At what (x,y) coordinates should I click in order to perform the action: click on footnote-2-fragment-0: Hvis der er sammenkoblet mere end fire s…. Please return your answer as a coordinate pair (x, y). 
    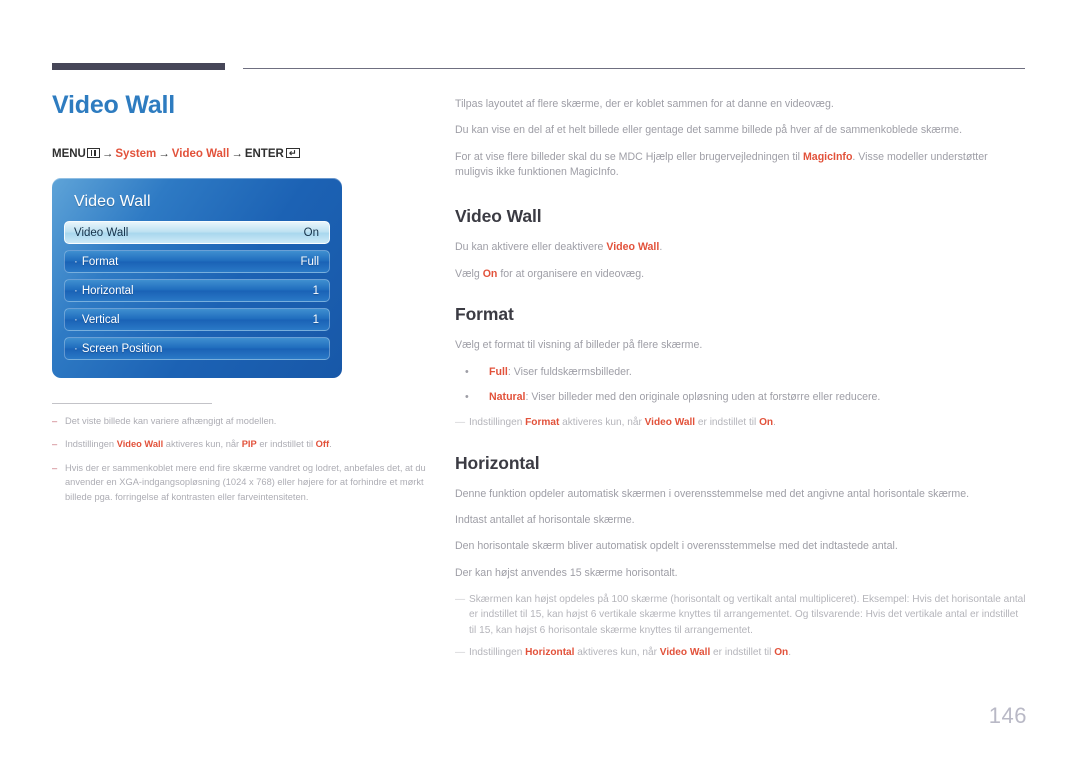
    Looking at the image, I should click on (245, 482).